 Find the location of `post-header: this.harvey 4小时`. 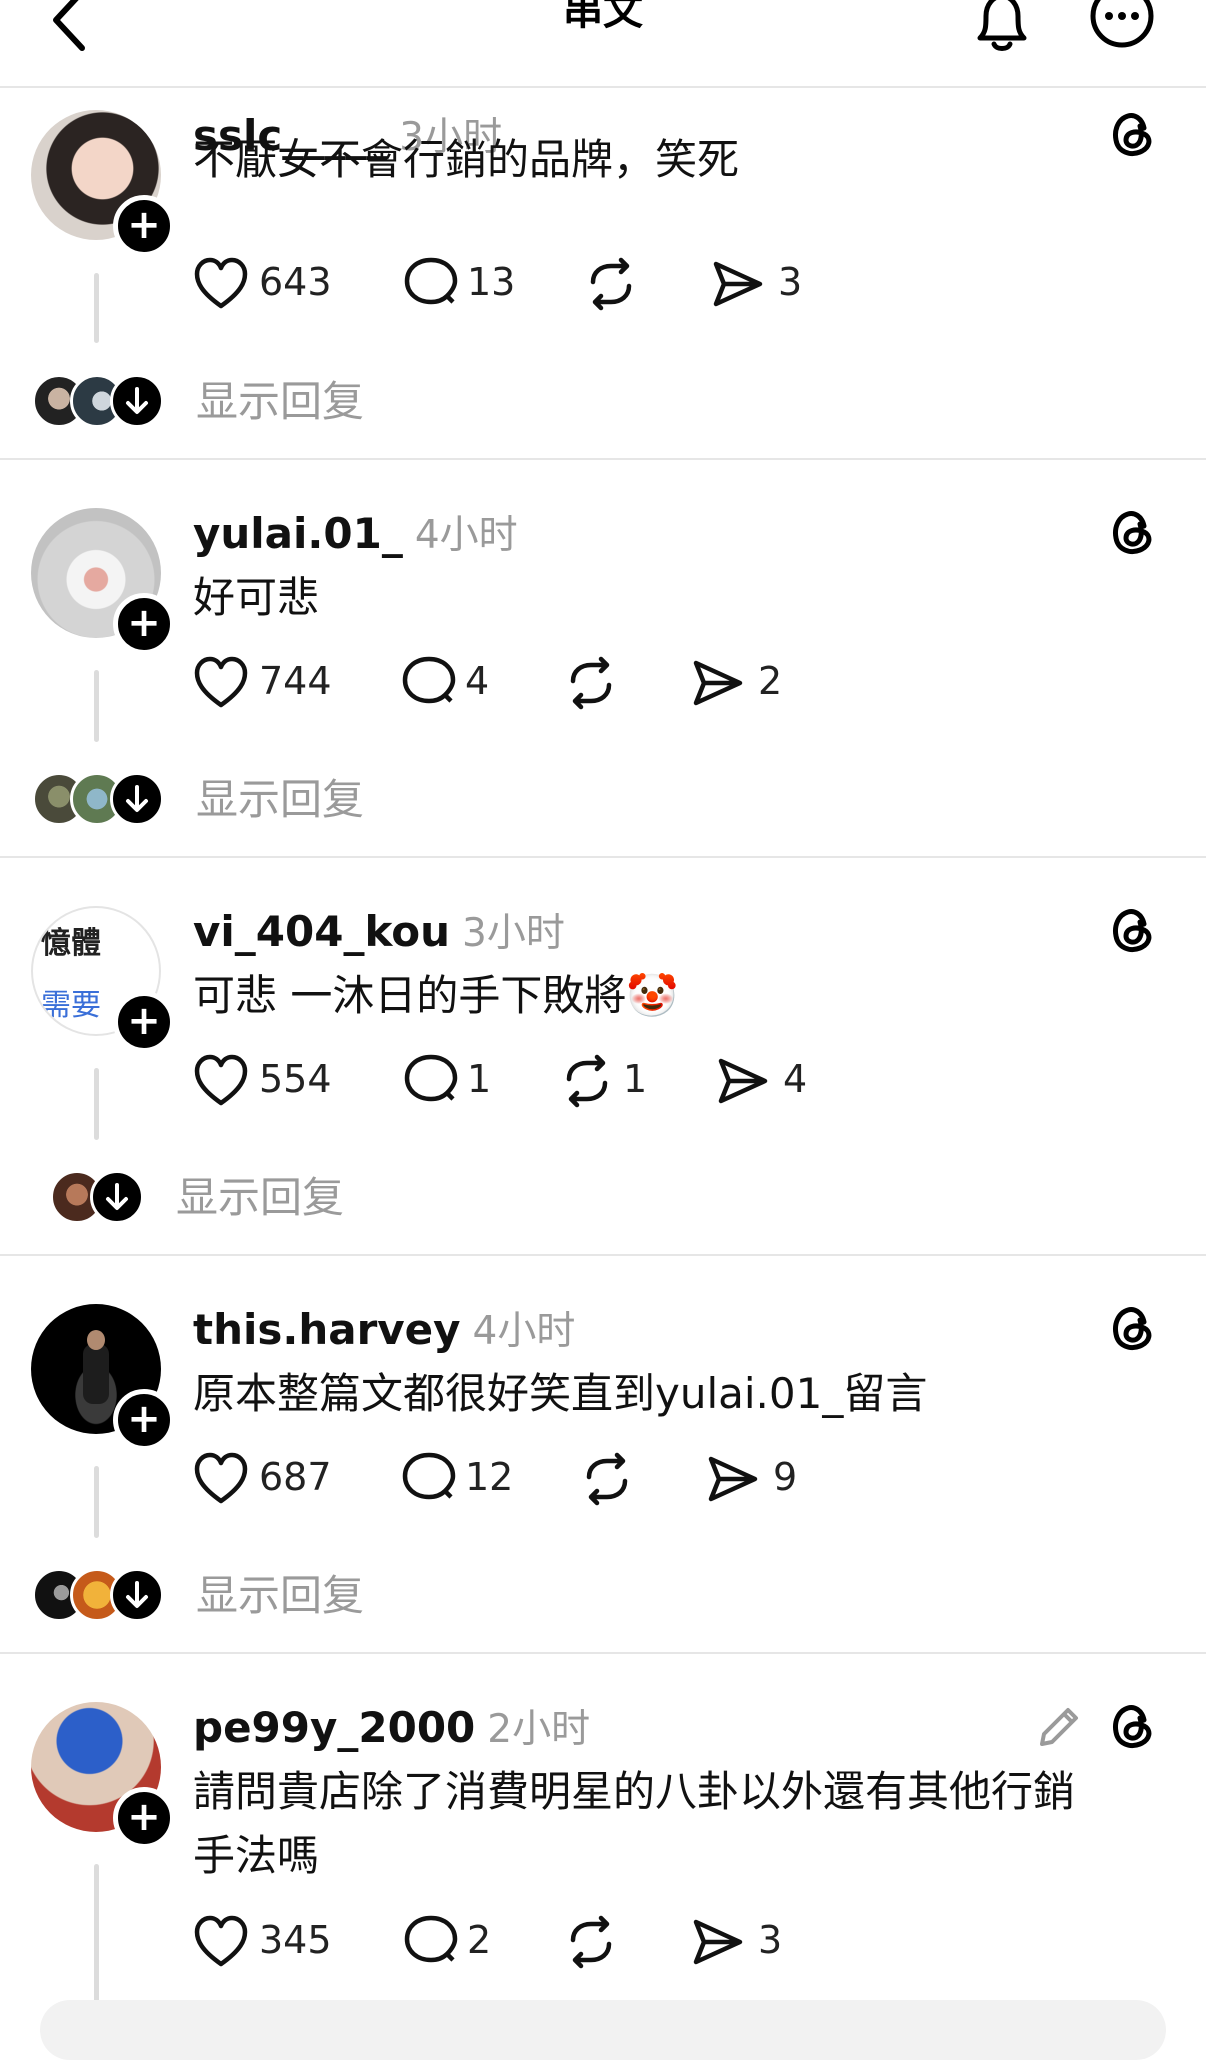

post-header: this.harvey 4小时 is located at coordinates (384, 1328).